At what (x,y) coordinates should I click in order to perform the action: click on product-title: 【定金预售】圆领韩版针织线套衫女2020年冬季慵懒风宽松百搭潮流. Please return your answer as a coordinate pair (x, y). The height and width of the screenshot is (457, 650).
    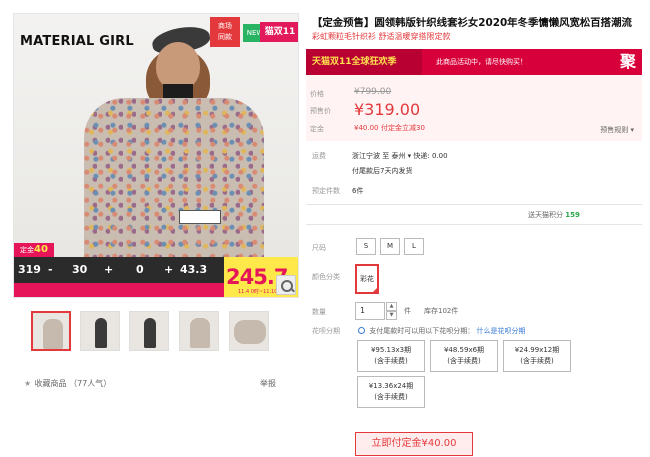
    Looking at the image, I should click on (472, 23).